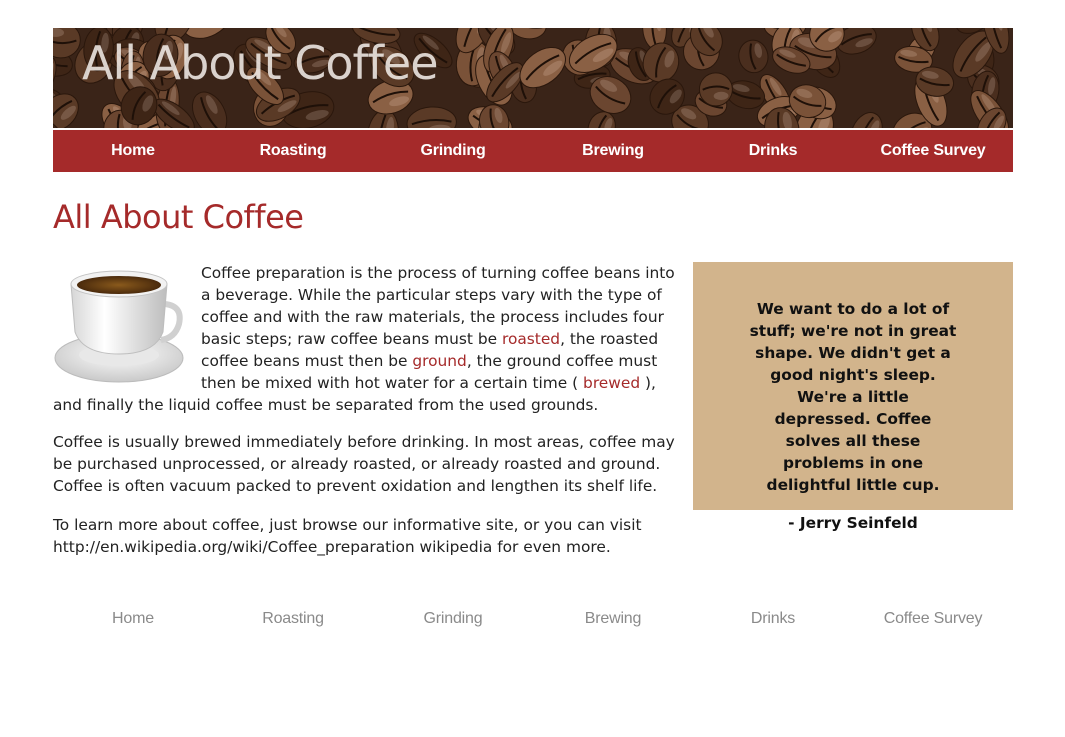 Image resolution: width=1065 pixels, height=737 pixels. I want to click on nav-coffee-survey: Coffee Survey, so click(933, 151).